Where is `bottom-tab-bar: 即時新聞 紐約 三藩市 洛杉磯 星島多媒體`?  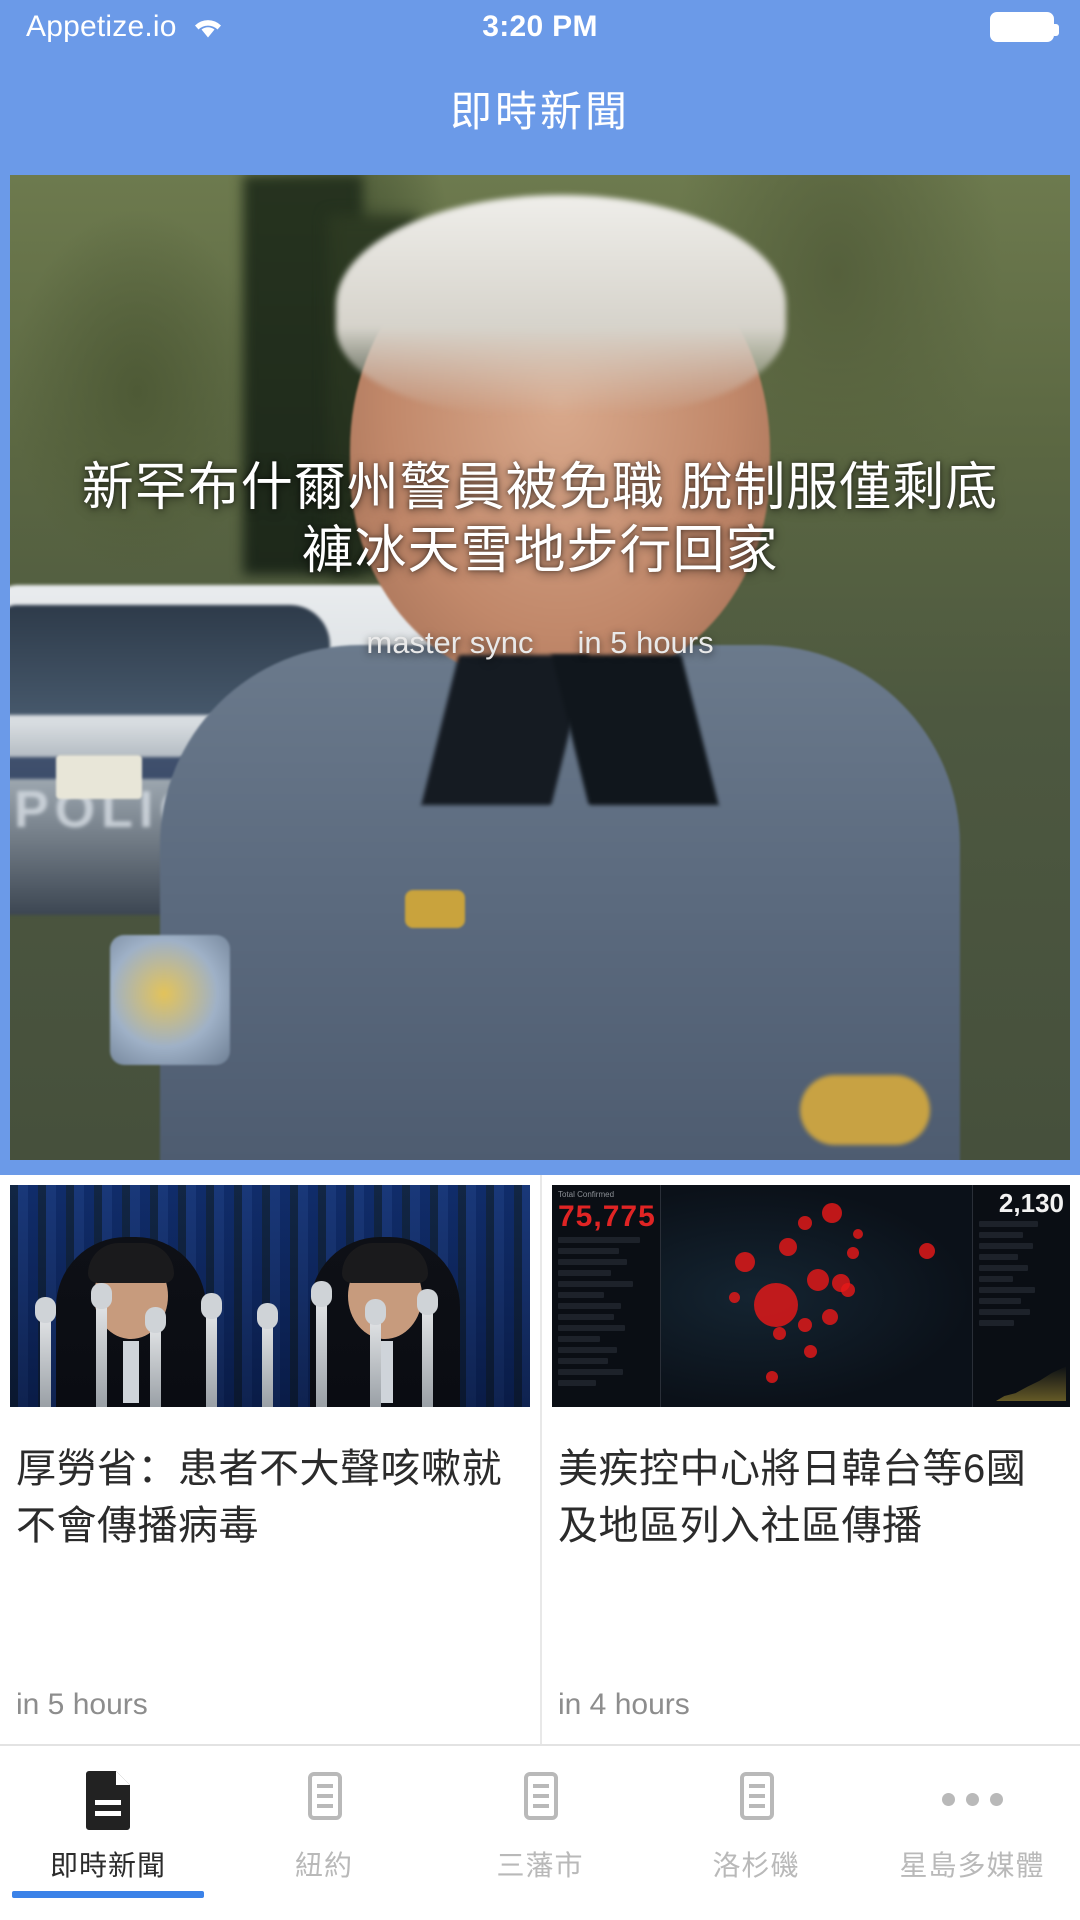
bottom-tab-bar: 即時新聞 紐約 三藩市 洛杉磯 星島多媒體 is located at coordinates (540, 1832).